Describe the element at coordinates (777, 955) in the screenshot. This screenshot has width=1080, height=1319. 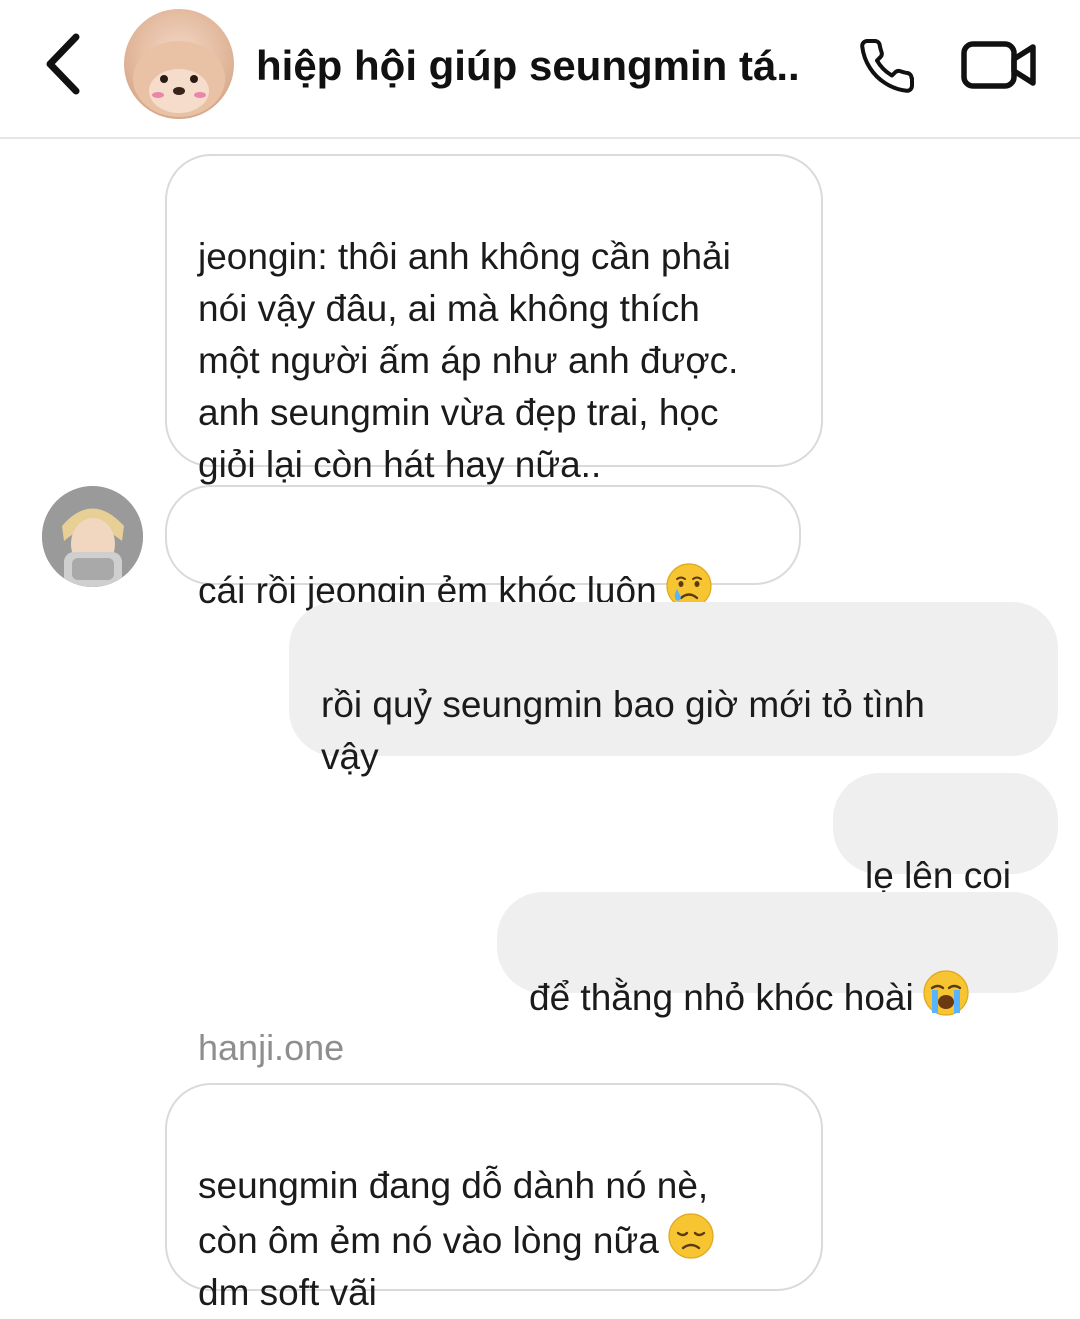
I see `message-bubble-outgoing: để thằng nhỏ khóc hoài` at that location.